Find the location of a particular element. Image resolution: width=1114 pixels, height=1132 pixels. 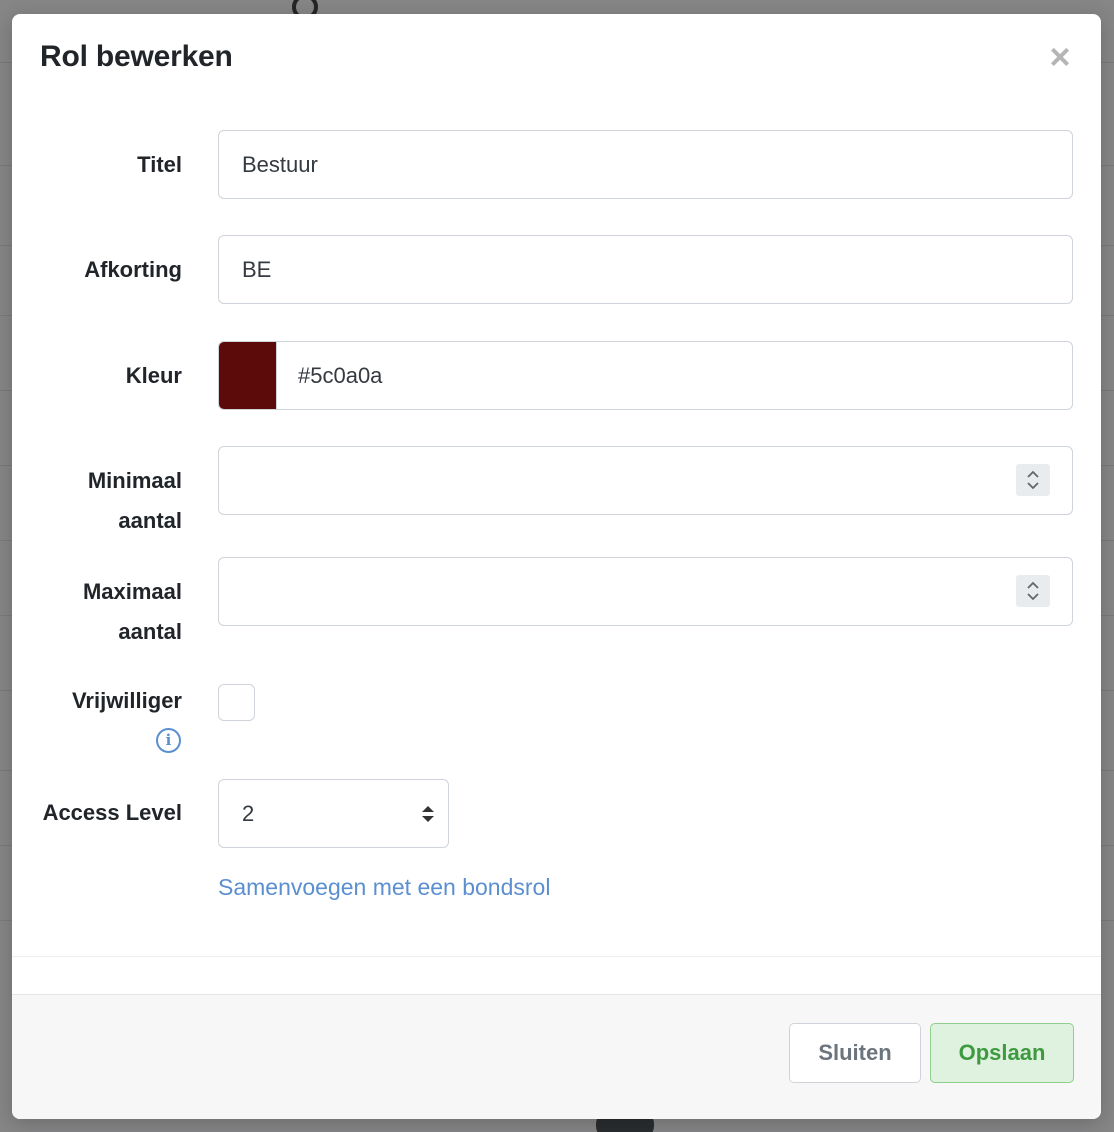

maximum-count-row: Maximaal aantal is located at coordinates (556, 602).